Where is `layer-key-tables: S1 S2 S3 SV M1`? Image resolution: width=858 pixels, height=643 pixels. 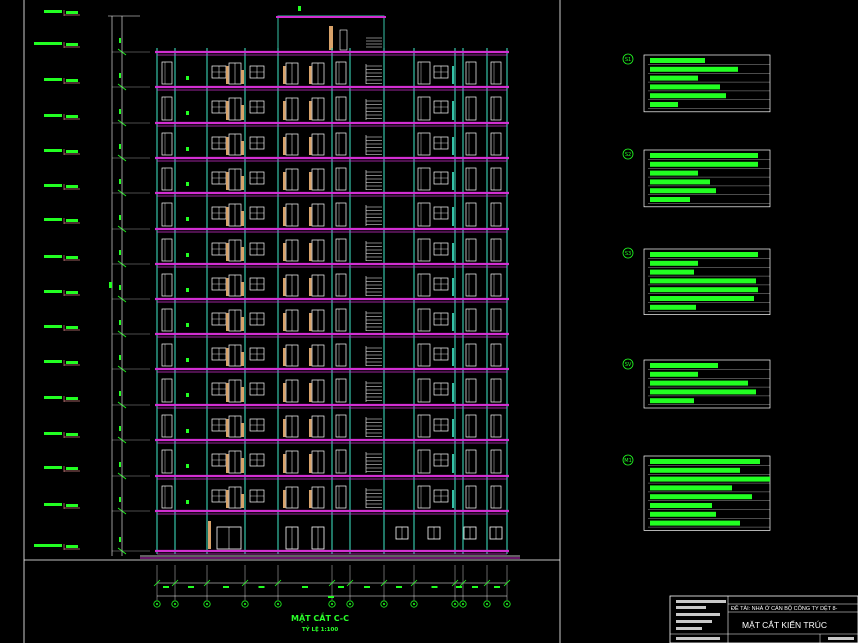 layer-key-tables: S1 S2 S3 SV M1 is located at coordinates (696, 292).